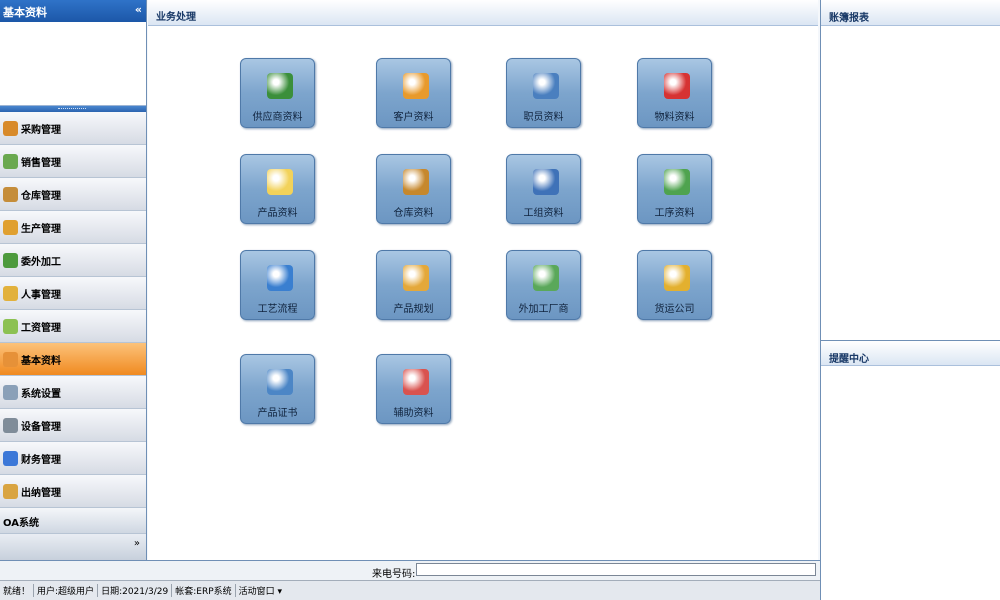  What do you see at coordinates (74, 570) in the screenshot?
I see `left-bottom-bar` at bounding box center [74, 570].